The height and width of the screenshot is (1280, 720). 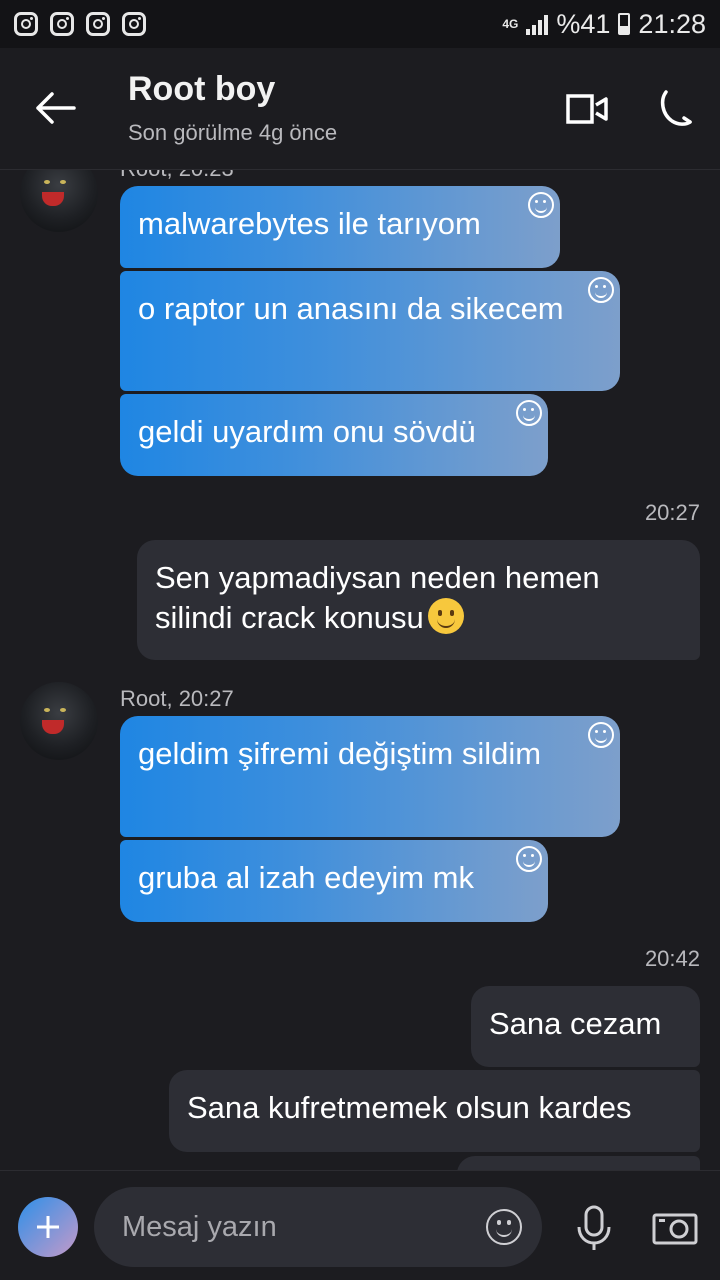 What do you see at coordinates (510, 23) in the screenshot?
I see `network-type: 4G` at bounding box center [510, 23].